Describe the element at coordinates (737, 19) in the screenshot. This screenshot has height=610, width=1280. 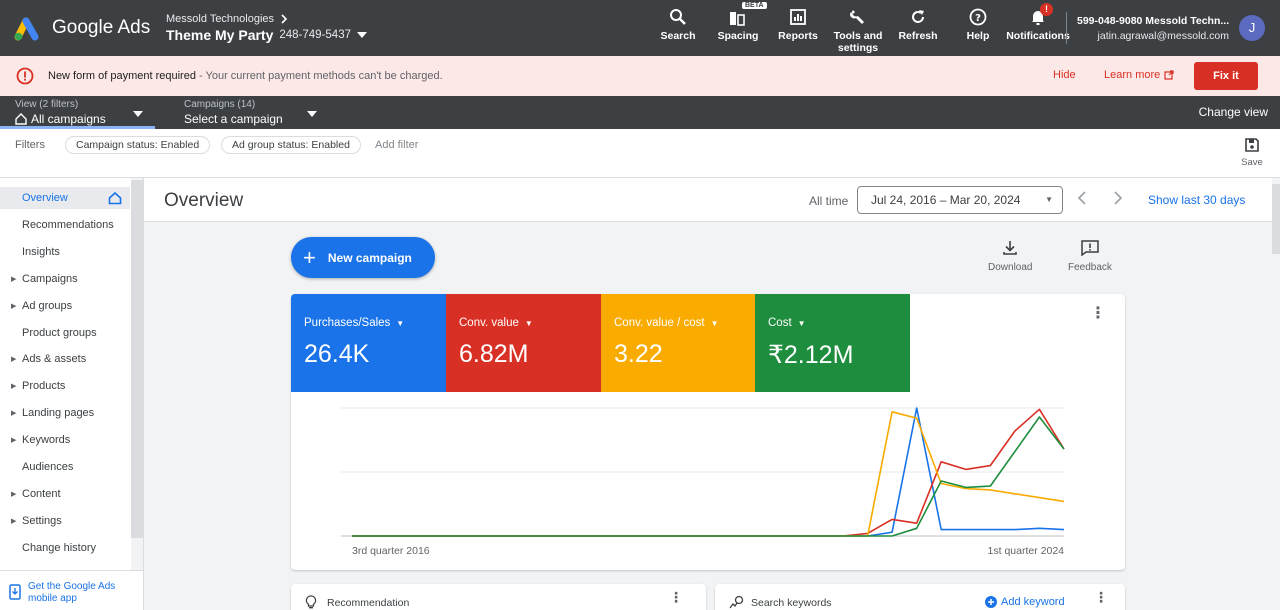
I see `spacing-icon` at that location.